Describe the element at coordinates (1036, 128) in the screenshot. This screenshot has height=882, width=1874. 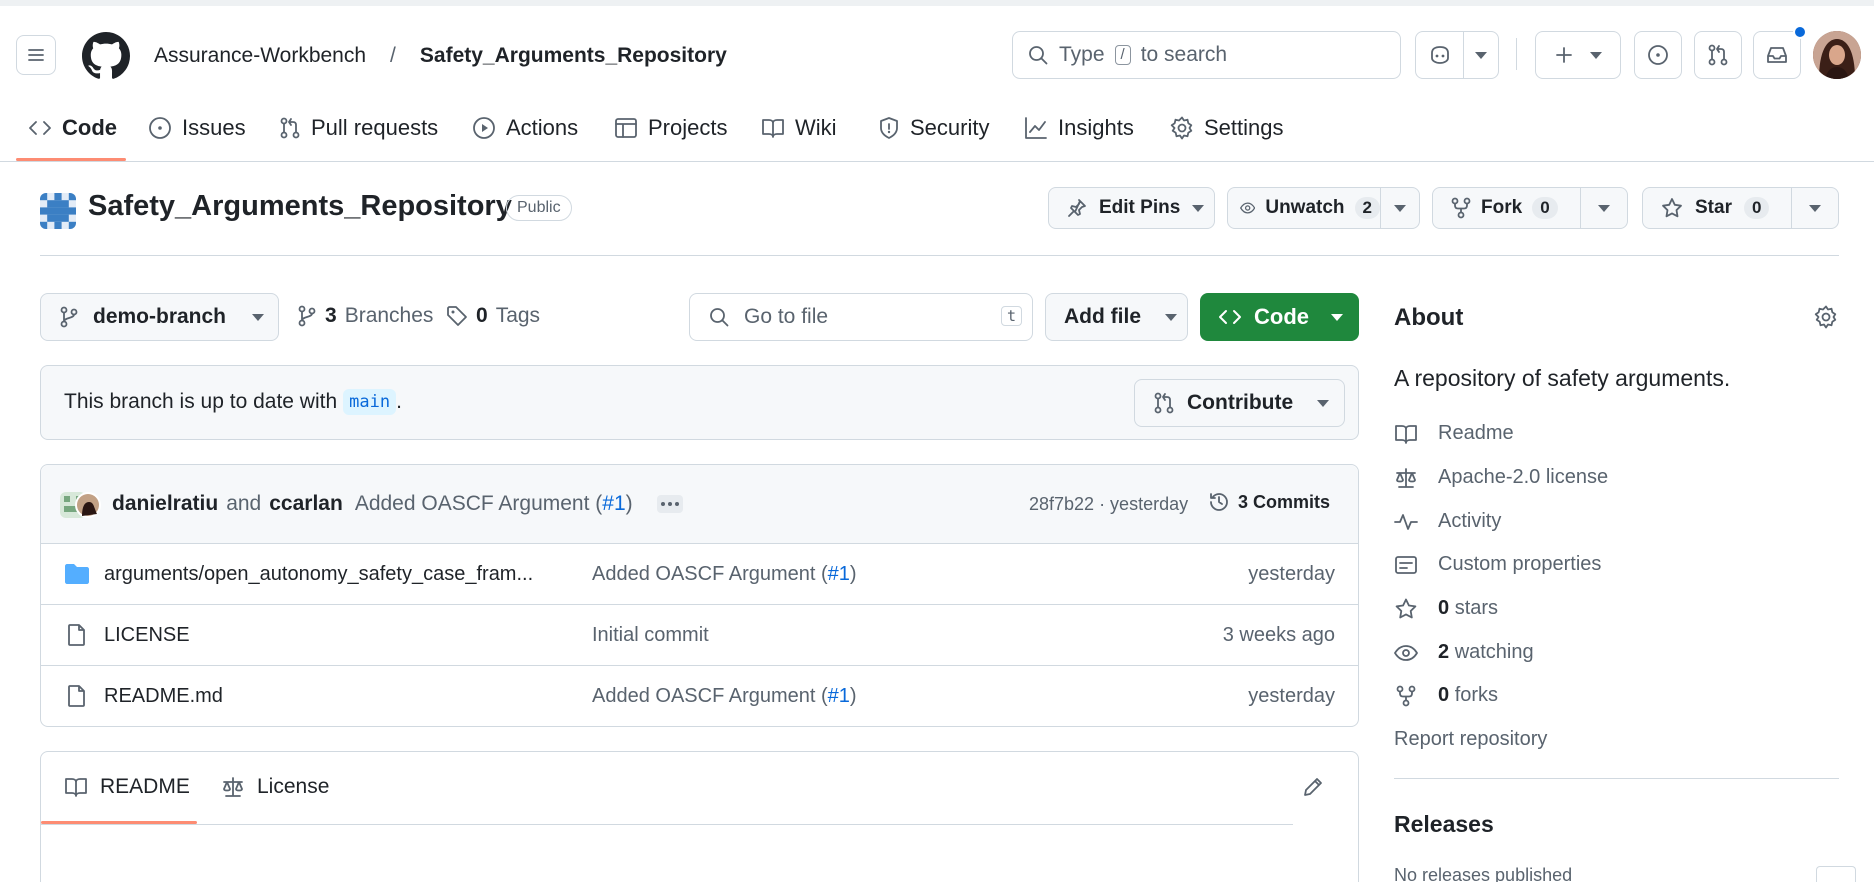
I see `graph-icon` at that location.